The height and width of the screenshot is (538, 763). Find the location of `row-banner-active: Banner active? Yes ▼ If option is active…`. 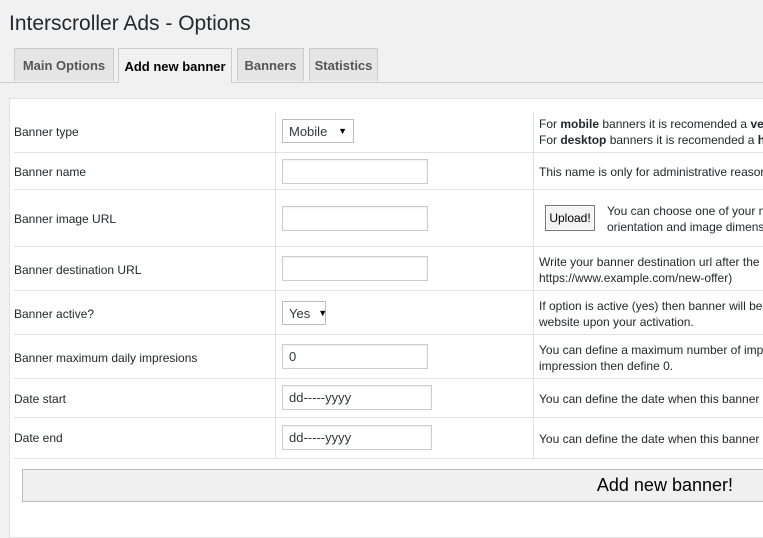

row-banner-active: Banner active? Yes ▼ If option is active… is located at coordinates (388, 312).